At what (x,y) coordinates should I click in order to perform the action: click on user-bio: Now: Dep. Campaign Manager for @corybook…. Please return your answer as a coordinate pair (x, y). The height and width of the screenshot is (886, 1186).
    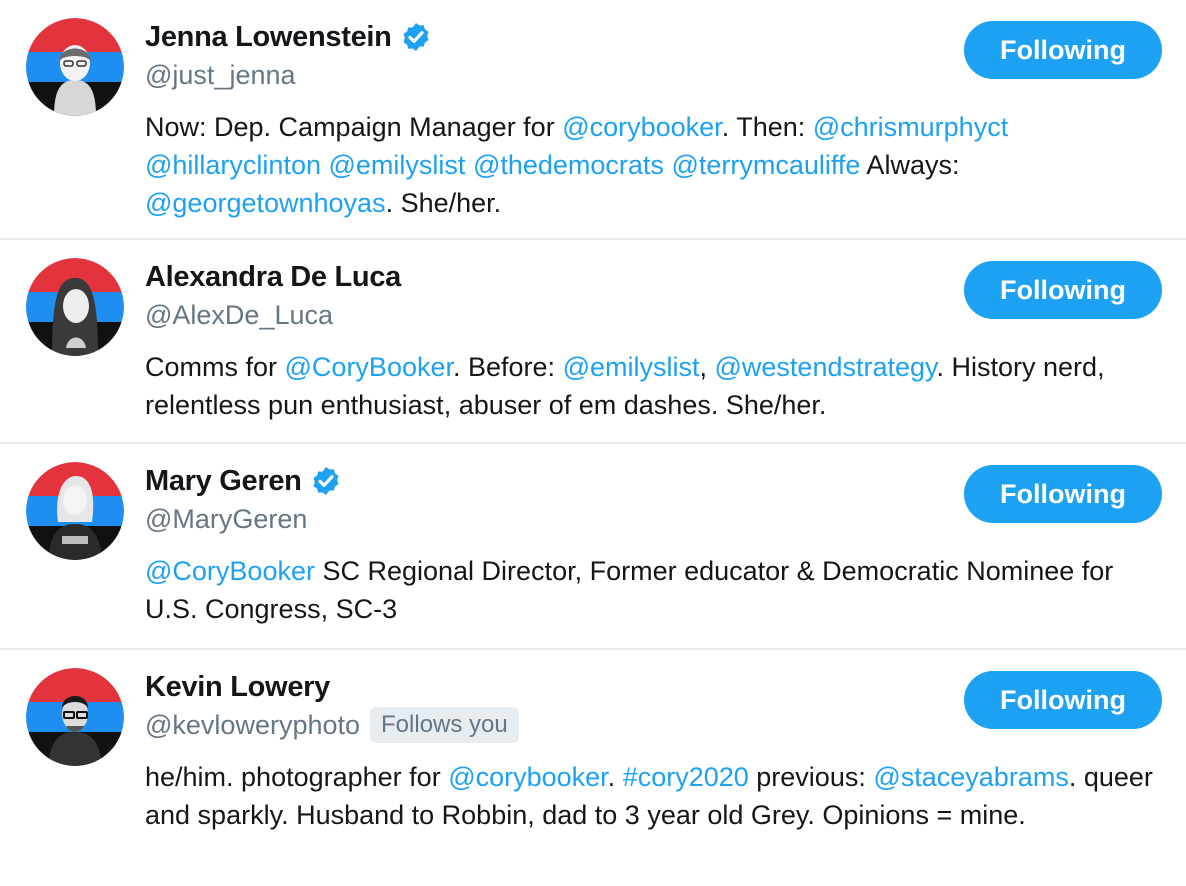
    Looking at the image, I should click on (650, 165).